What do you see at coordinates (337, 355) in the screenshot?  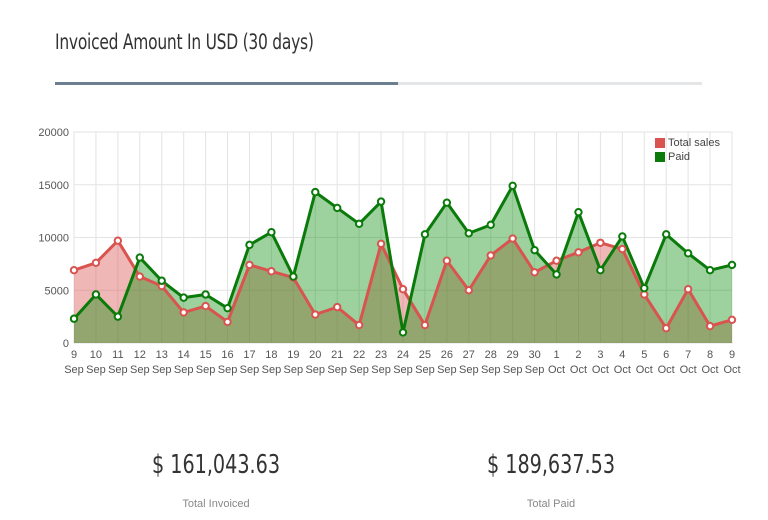 I see `x-tick-label-day: 21` at bounding box center [337, 355].